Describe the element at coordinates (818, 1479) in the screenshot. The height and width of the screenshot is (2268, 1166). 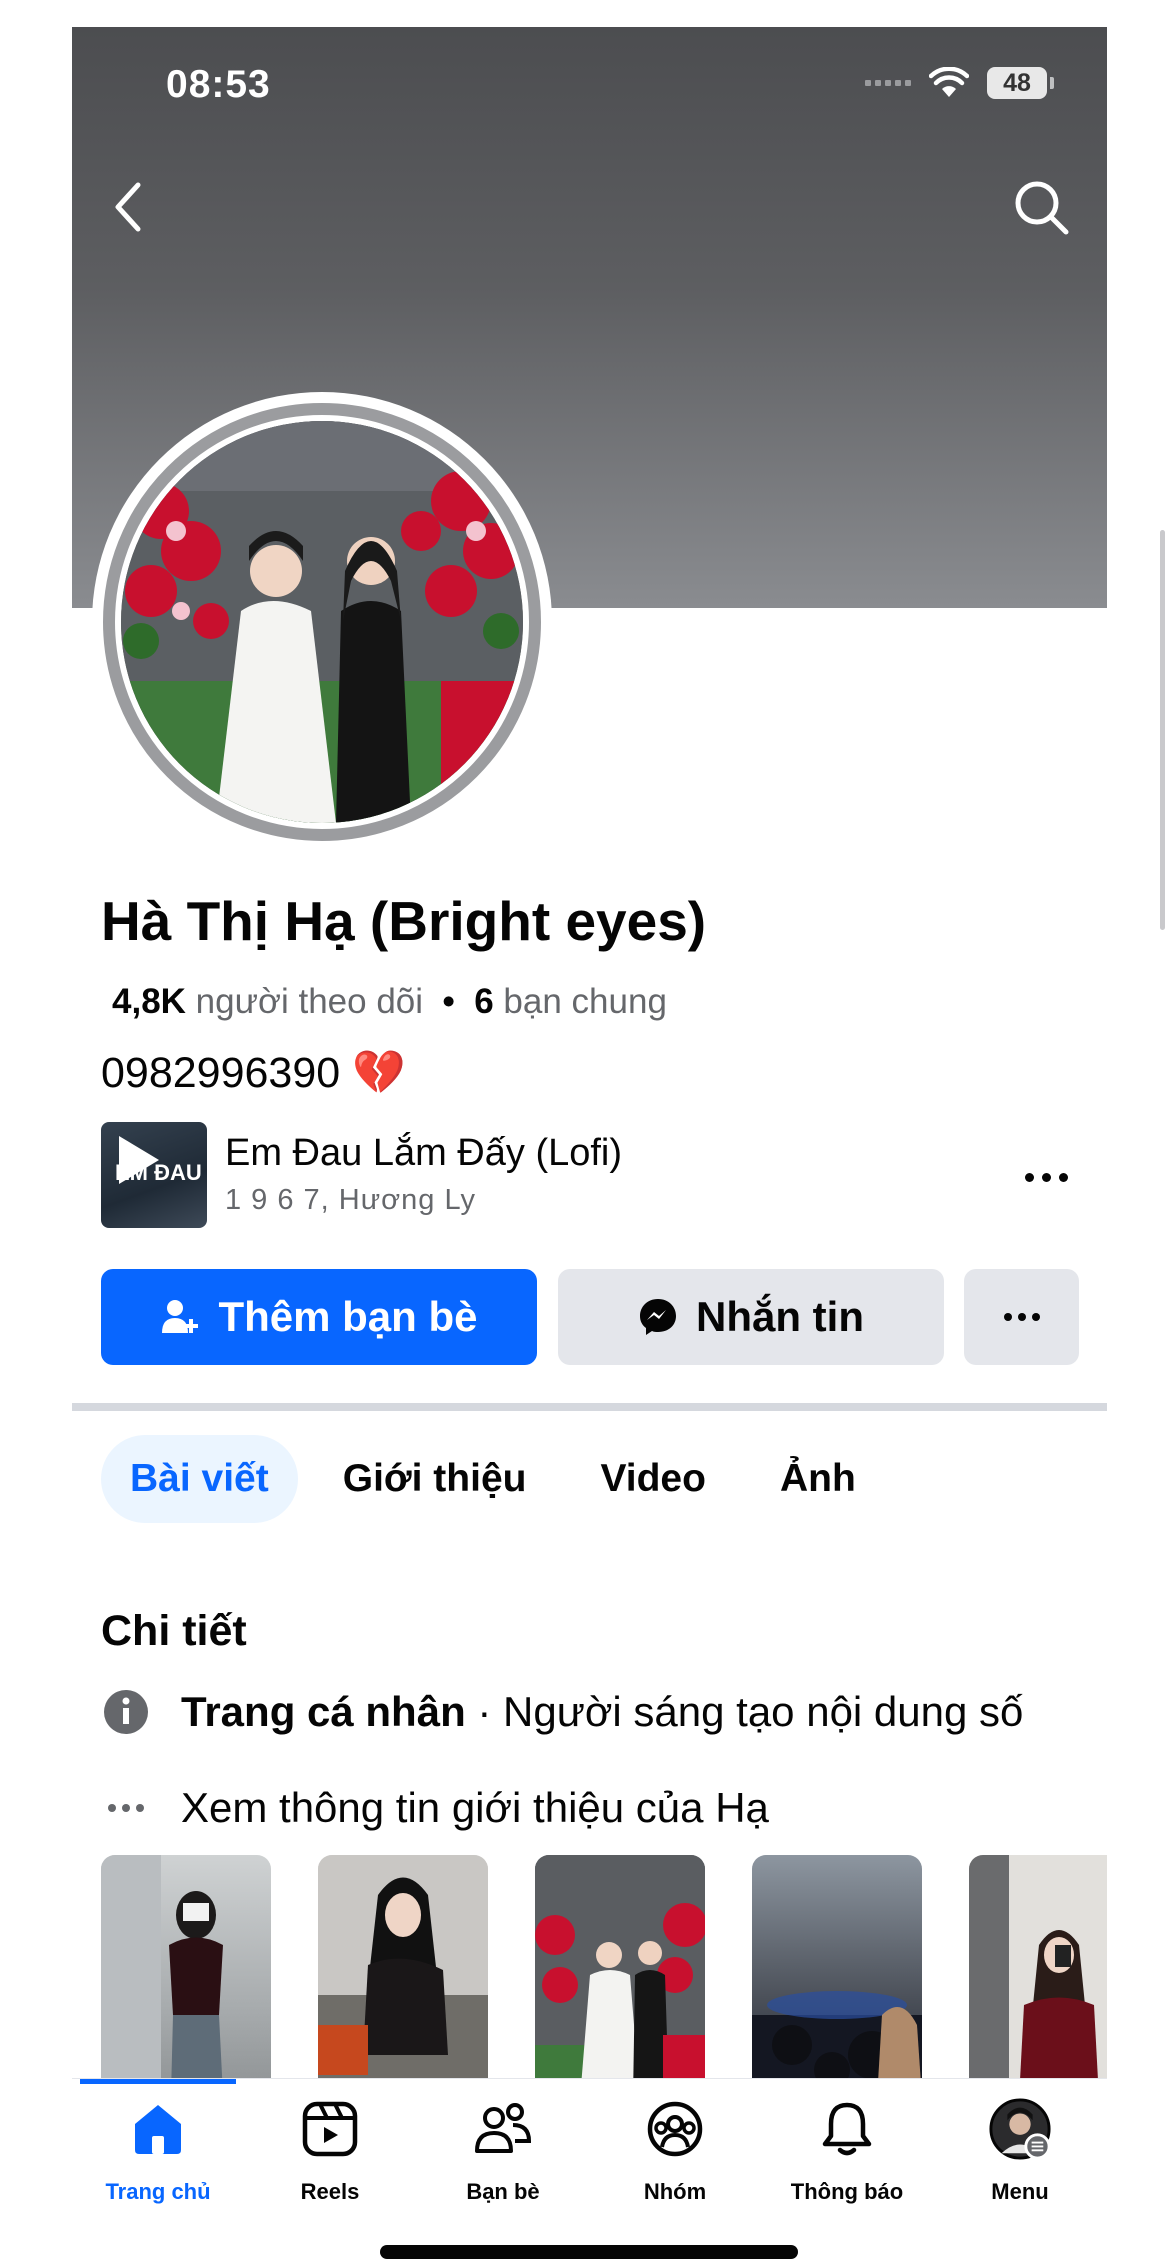
I see `tab-photos: Ảnh` at that location.